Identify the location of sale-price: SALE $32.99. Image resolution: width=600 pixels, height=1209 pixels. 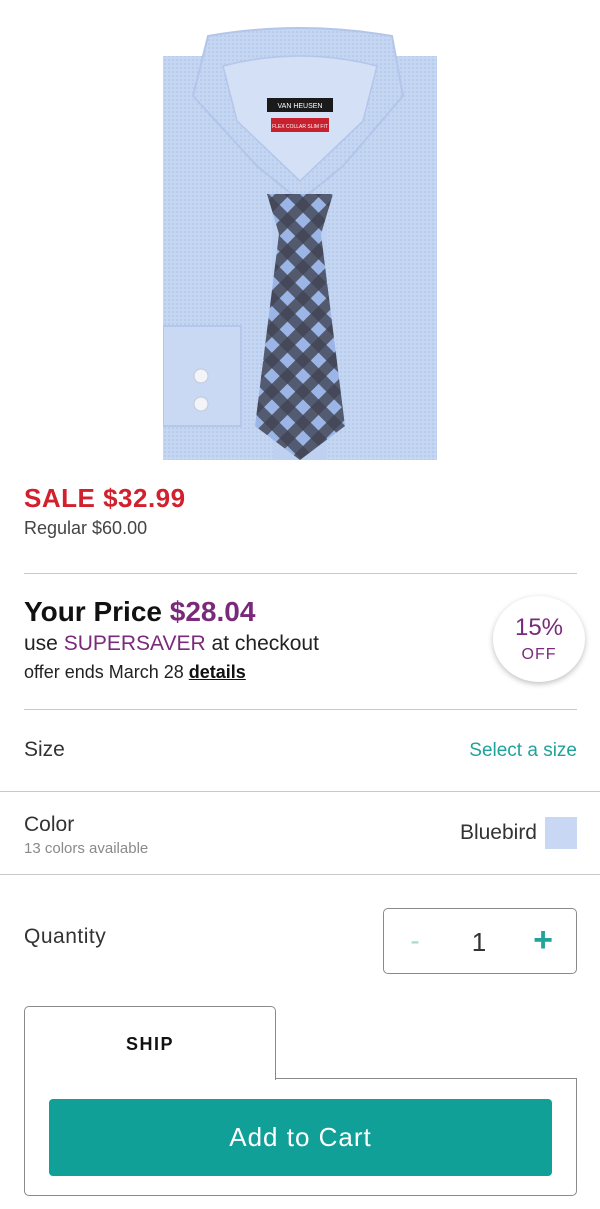
(105, 498).